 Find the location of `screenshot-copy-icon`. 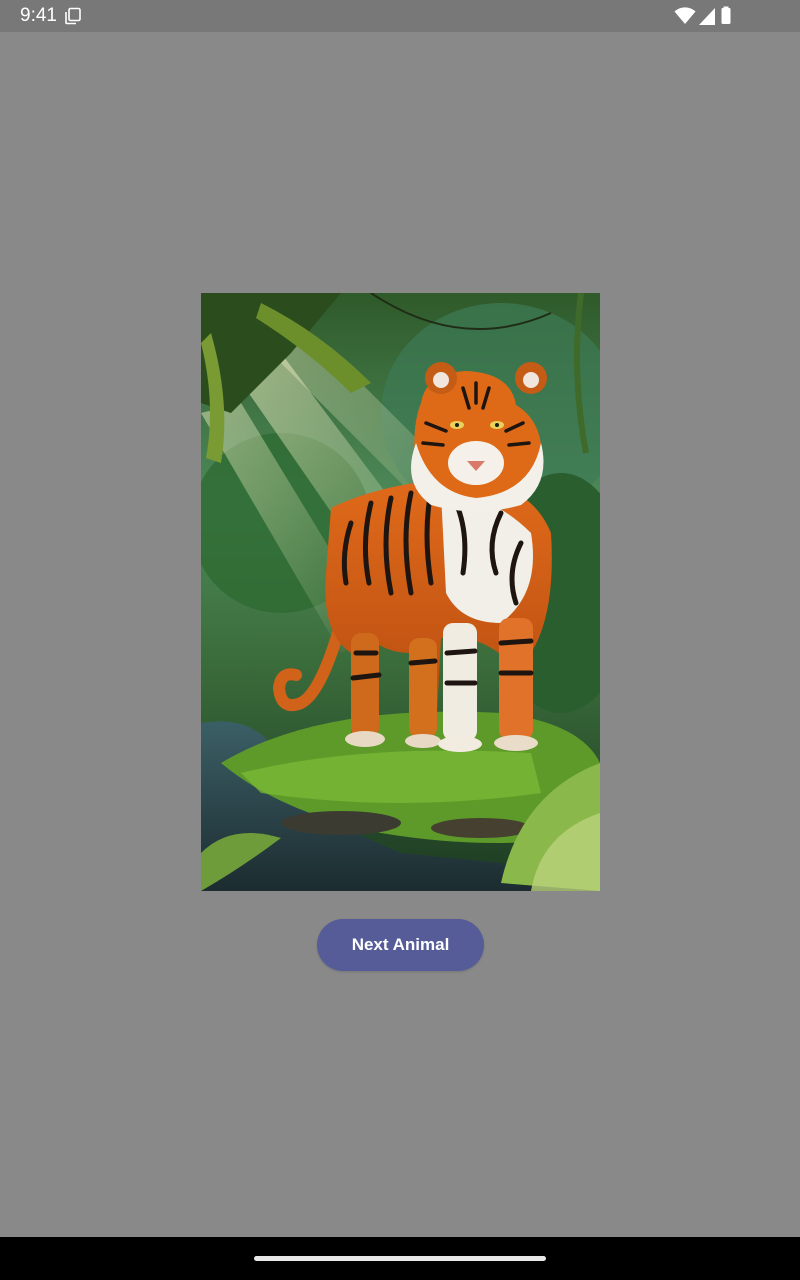

screenshot-copy-icon is located at coordinates (73, 16).